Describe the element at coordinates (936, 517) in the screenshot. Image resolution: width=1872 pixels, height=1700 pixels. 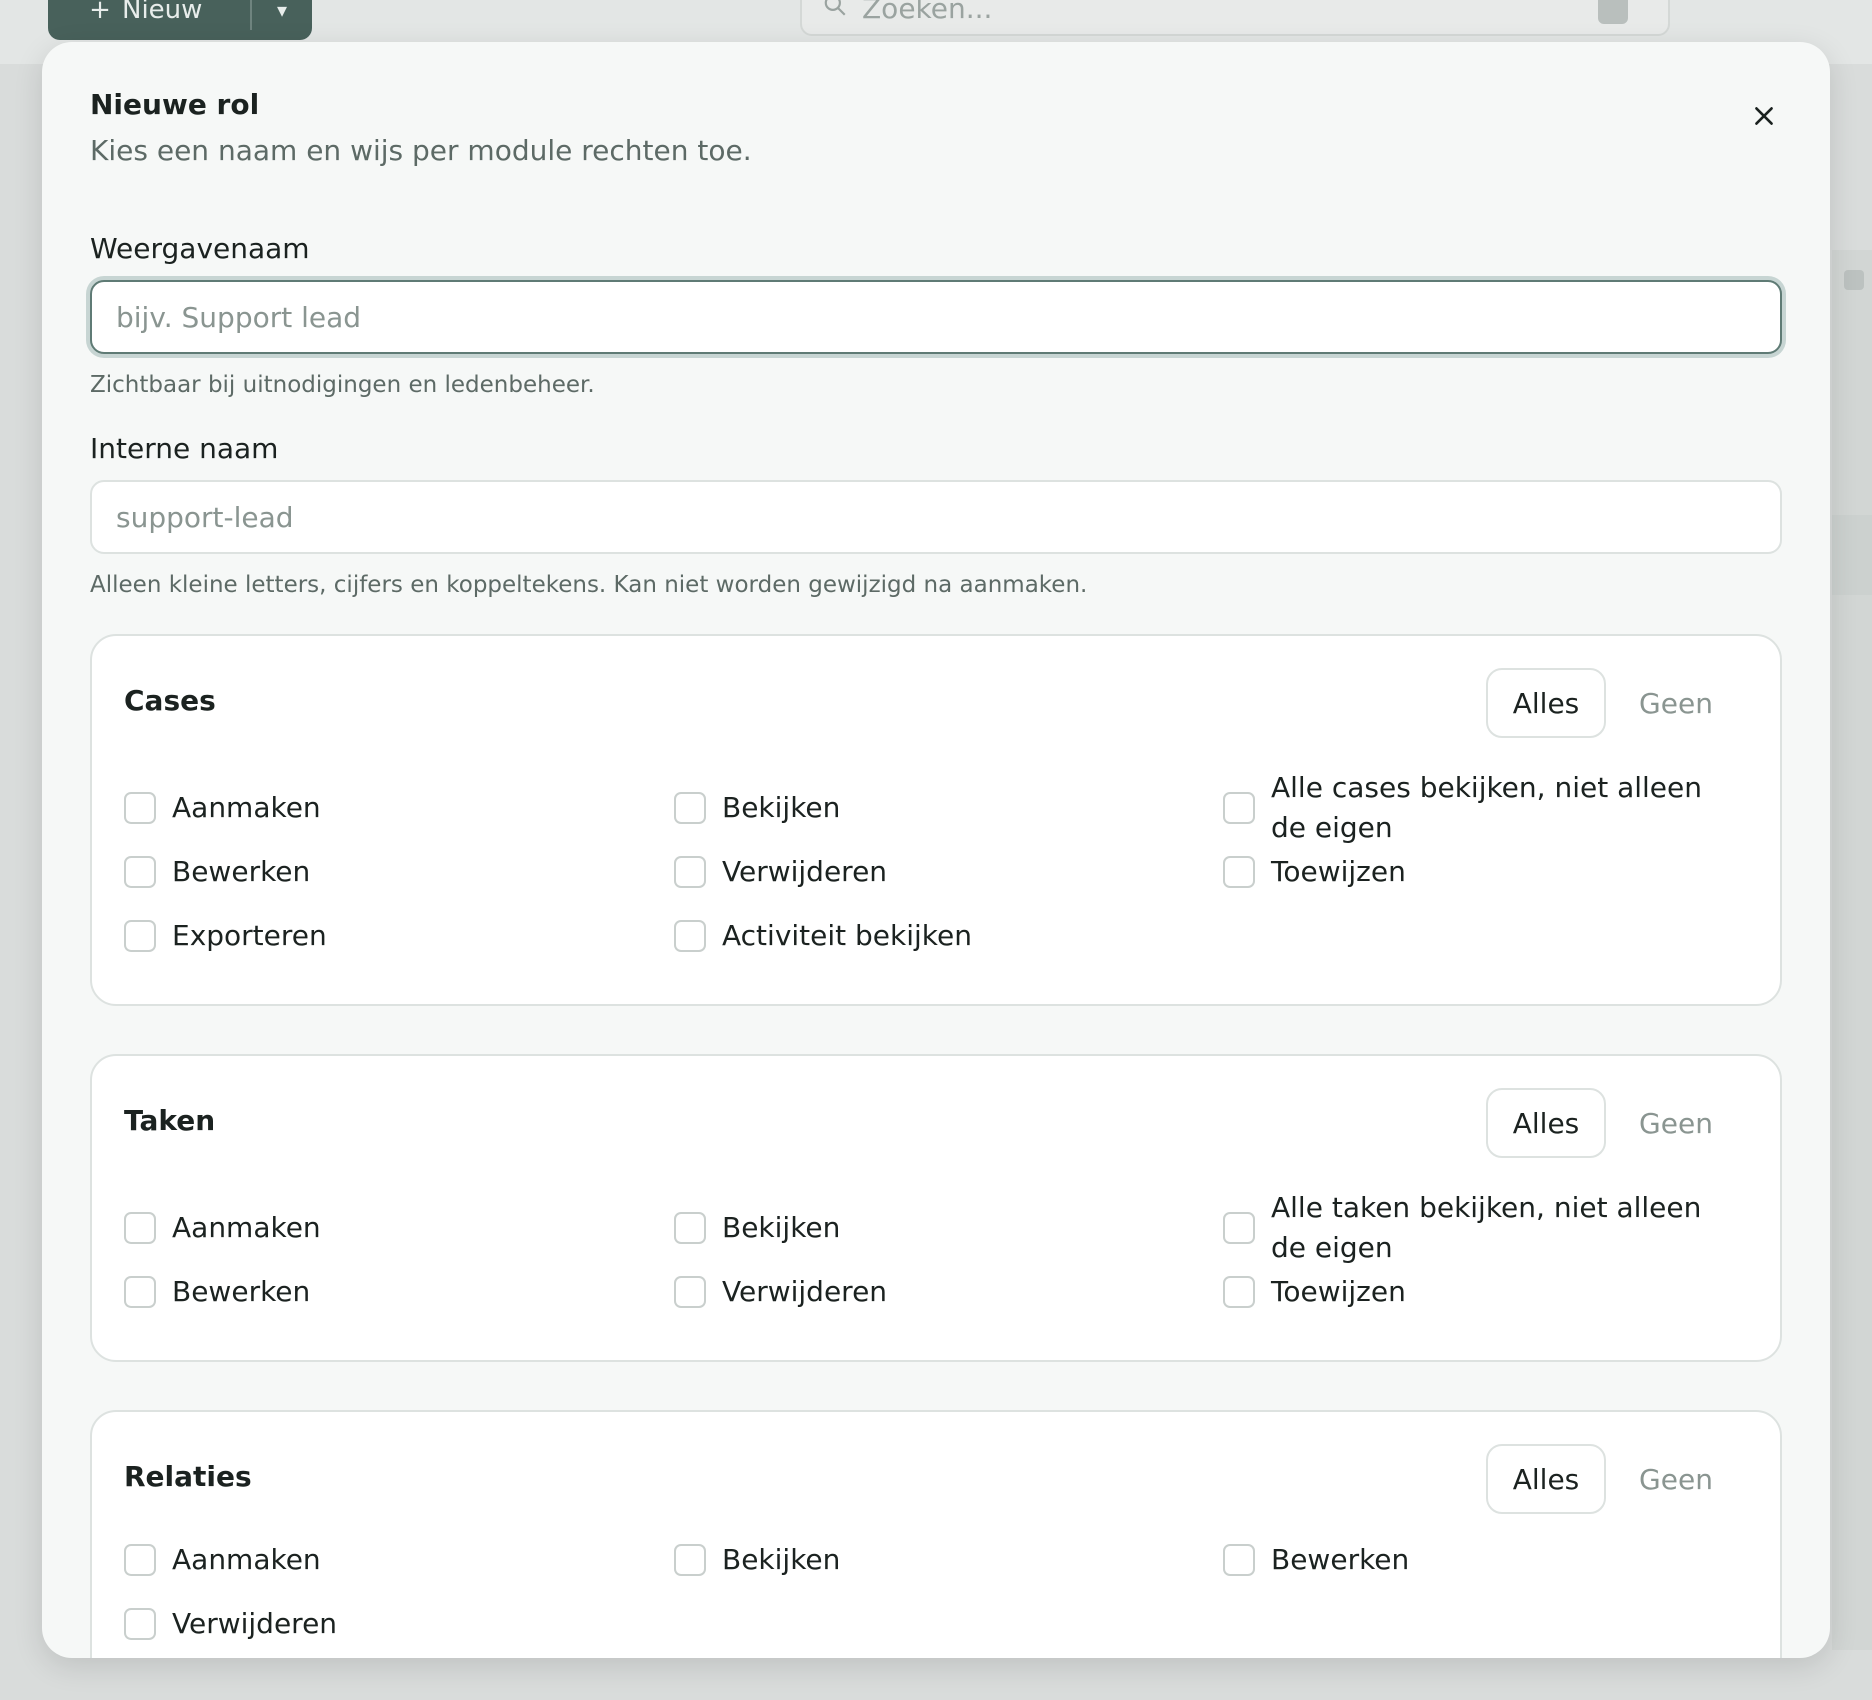
I see `internal-name-input` at that location.